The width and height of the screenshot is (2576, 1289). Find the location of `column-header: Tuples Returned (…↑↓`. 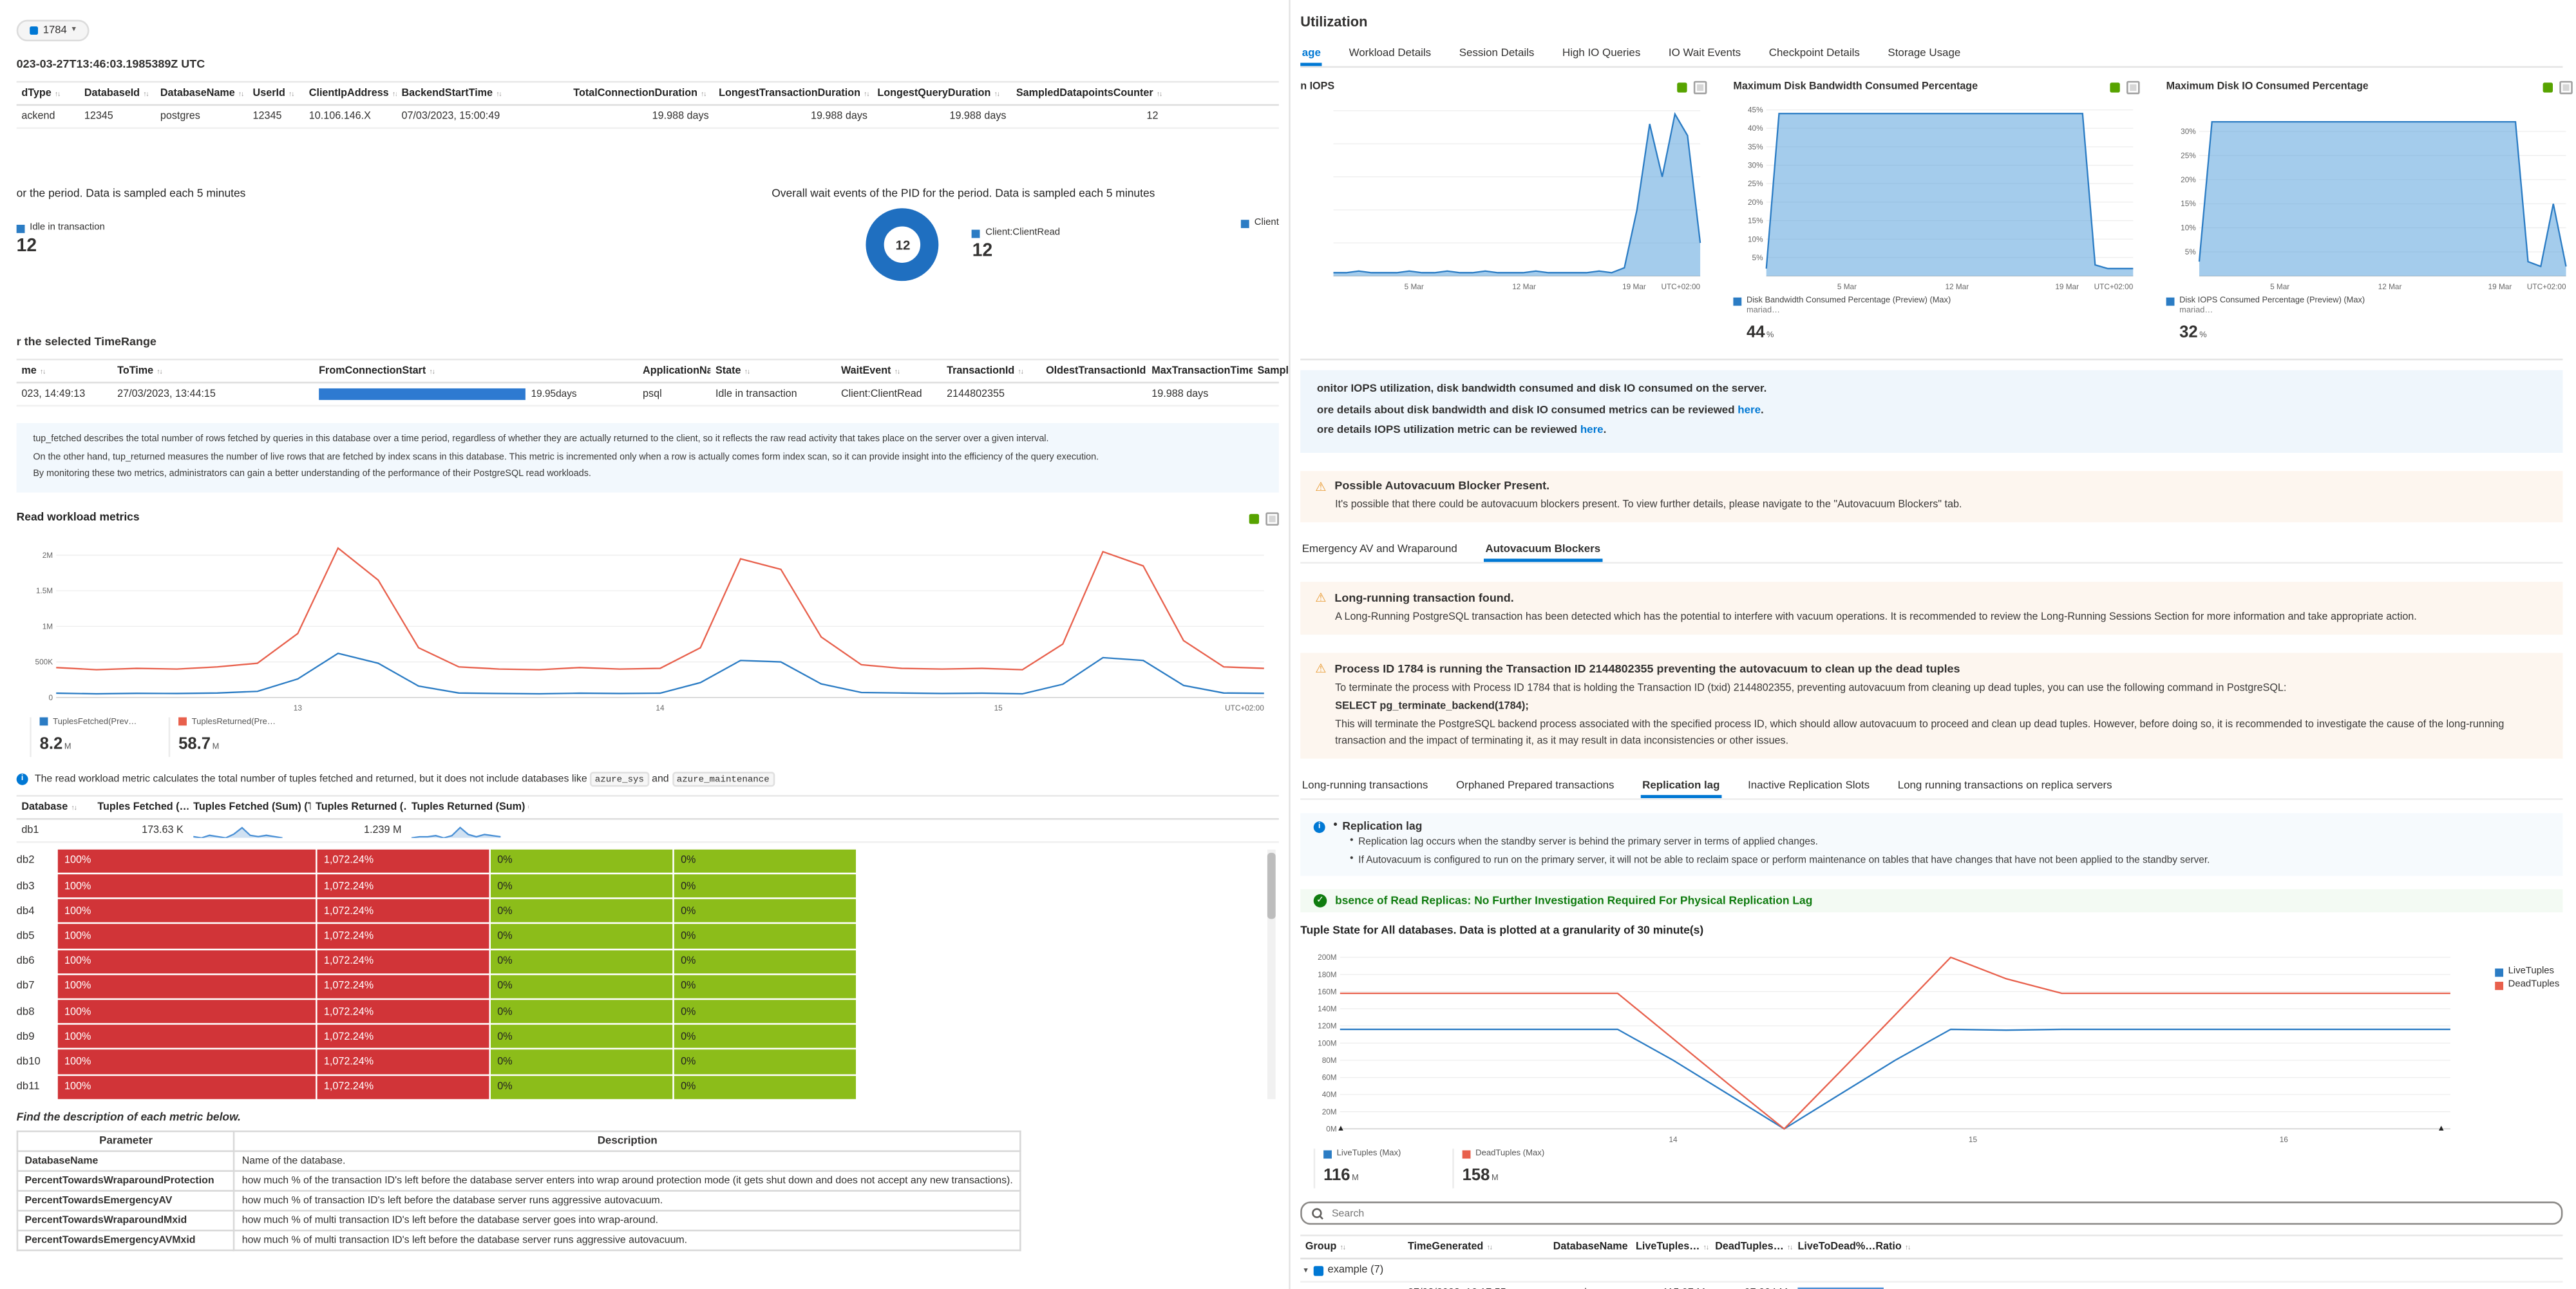

column-header: Tuples Returned (…↑↓ is located at coordinates (358, 806).